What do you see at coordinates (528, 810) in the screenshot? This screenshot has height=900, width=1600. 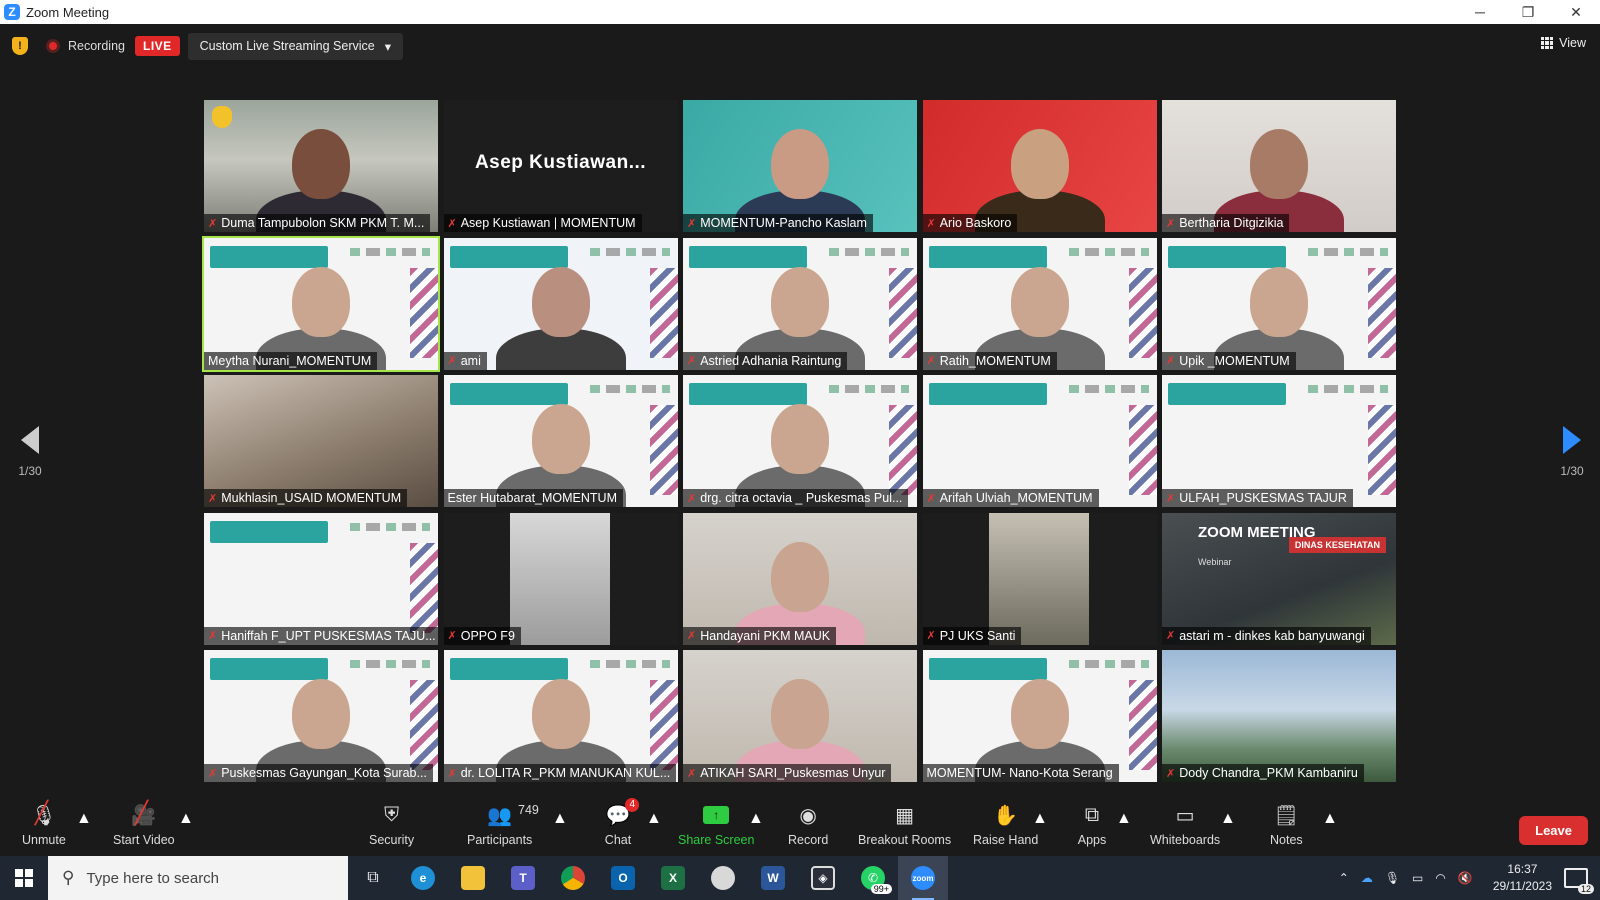 I see `participants-count: 749` at bounding box center [528, 810].